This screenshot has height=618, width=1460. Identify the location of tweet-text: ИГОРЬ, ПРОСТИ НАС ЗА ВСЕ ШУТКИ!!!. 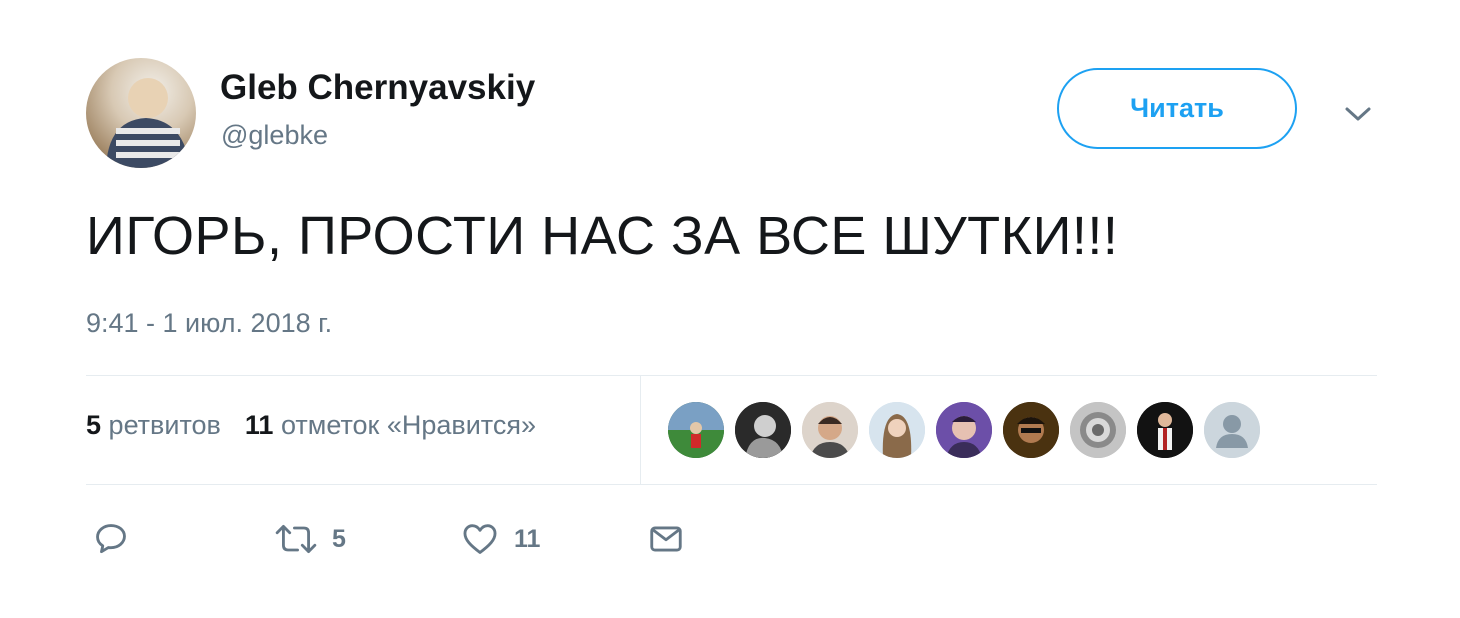
(602, 236).